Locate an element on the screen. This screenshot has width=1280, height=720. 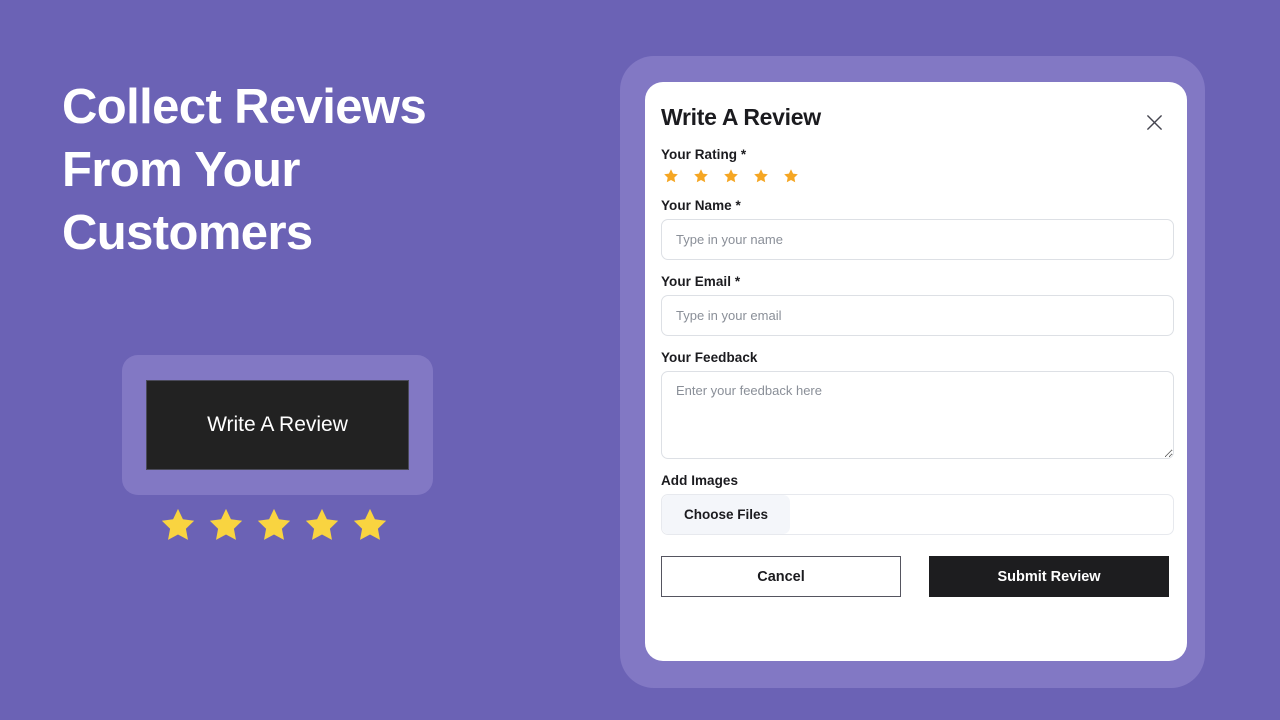
close-icon is located at coordinates (1154, 122).